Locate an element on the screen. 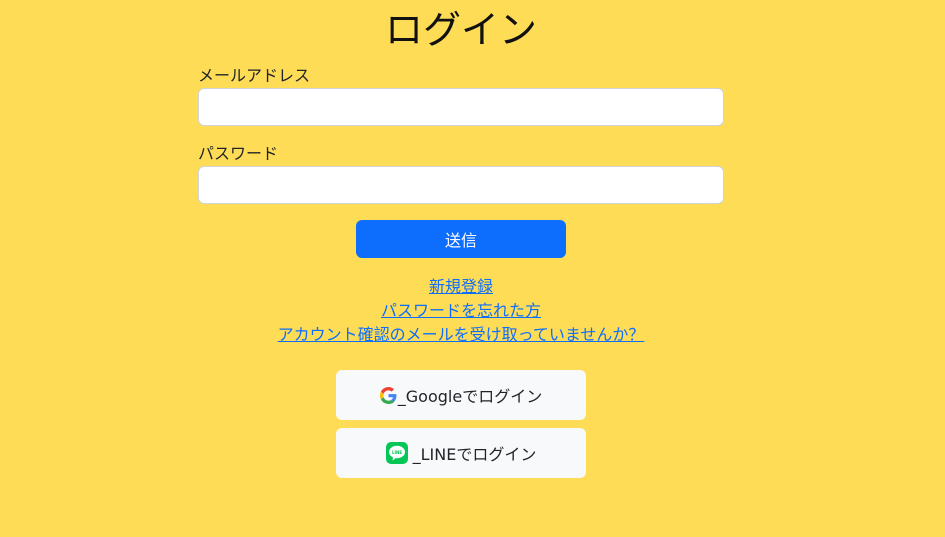 This screenshot has height=537, width=945. forgot-password-link: パスワードを忘れた方 is located at coordinates (461, 311).